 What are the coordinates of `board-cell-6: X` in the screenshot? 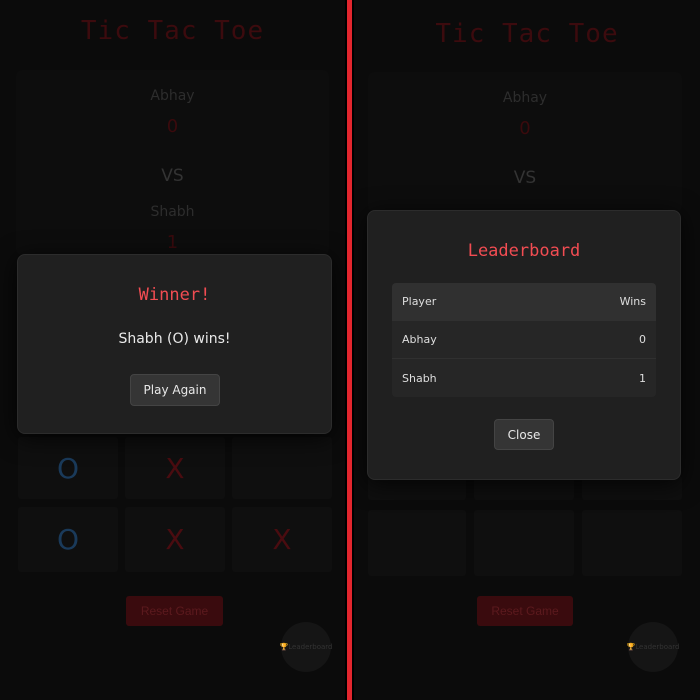 It's located at (282, 539).